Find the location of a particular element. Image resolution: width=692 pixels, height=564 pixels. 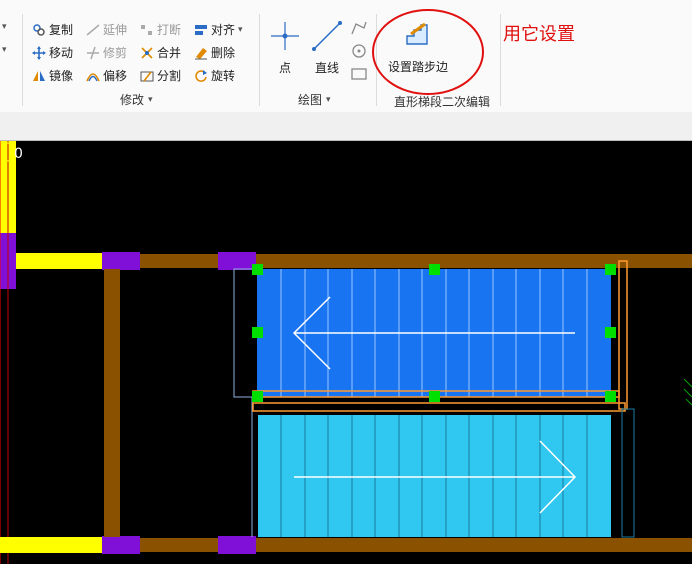

mirror-button: 镜像 is located at coordinates (52, 75).